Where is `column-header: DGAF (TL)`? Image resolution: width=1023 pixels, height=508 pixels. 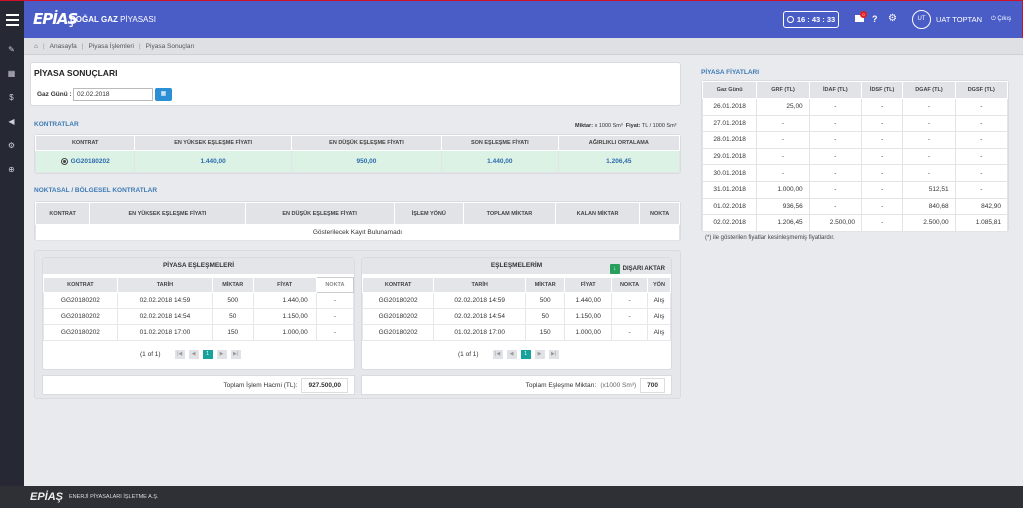 column-header: DGAF (TL) is located at coordinates (929, 90).